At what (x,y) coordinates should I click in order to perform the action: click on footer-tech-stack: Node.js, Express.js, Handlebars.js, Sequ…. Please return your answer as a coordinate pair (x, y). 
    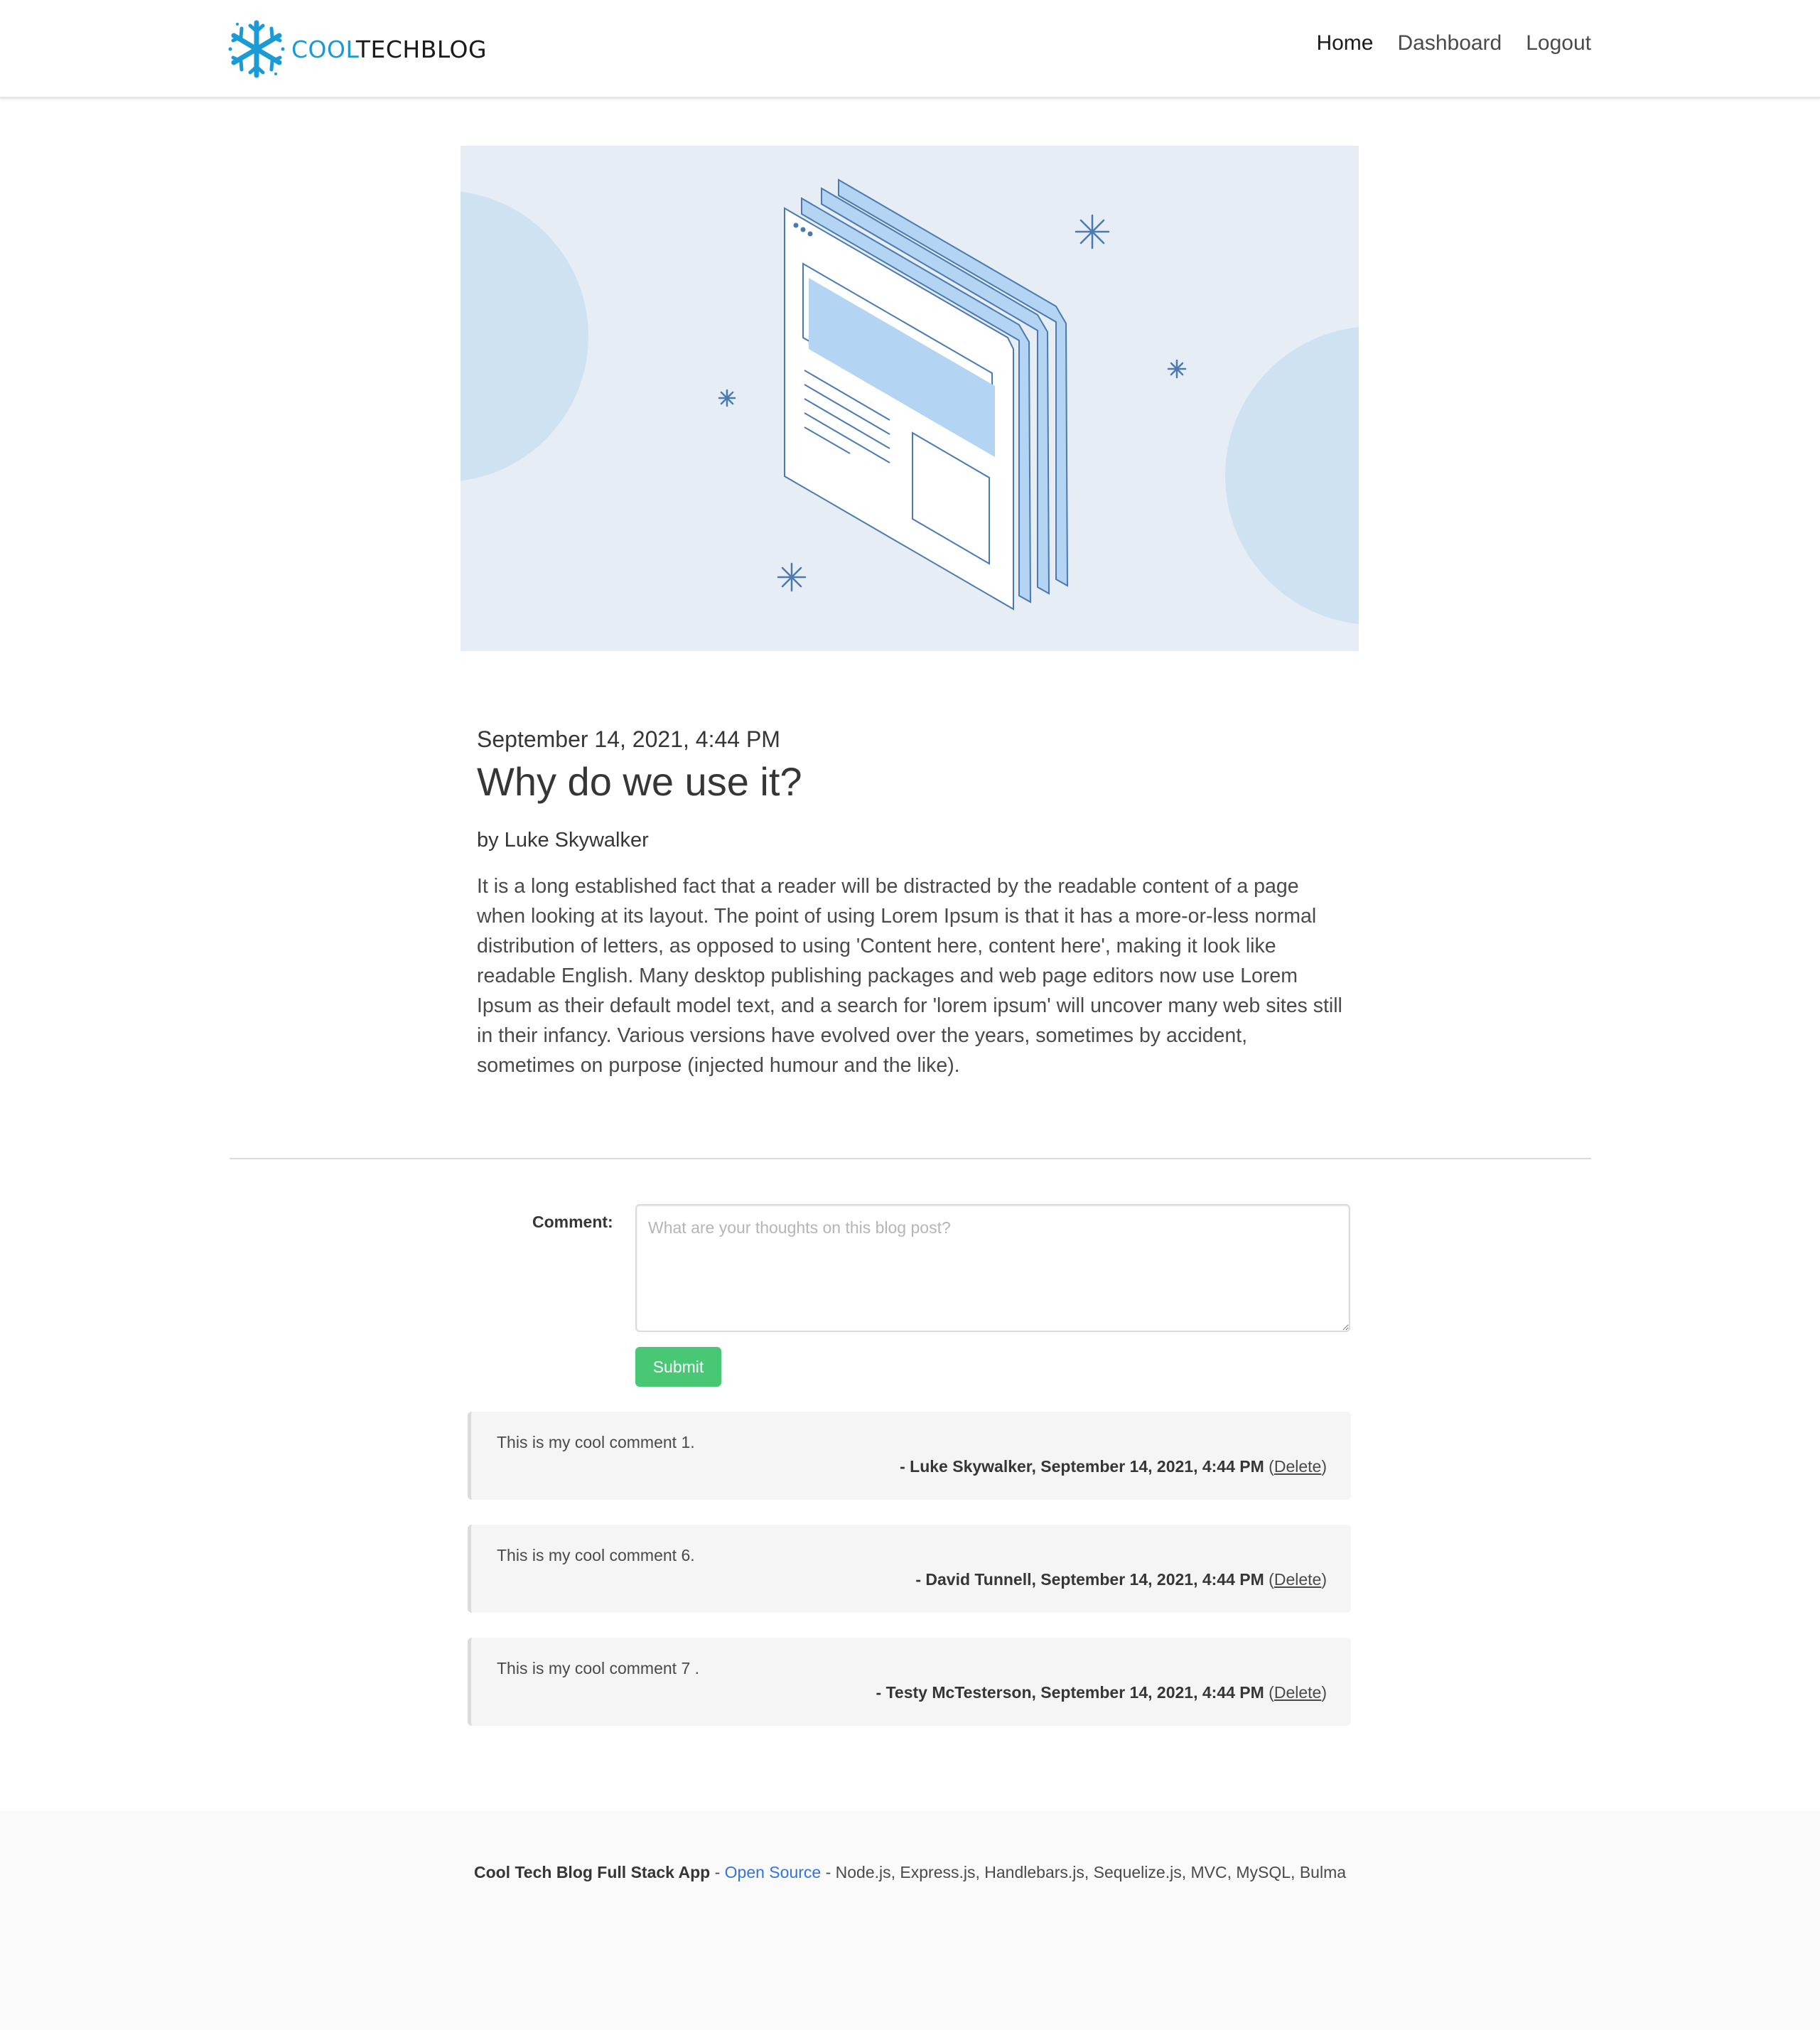
    Looking at the image, I should click on (1091, 1872).